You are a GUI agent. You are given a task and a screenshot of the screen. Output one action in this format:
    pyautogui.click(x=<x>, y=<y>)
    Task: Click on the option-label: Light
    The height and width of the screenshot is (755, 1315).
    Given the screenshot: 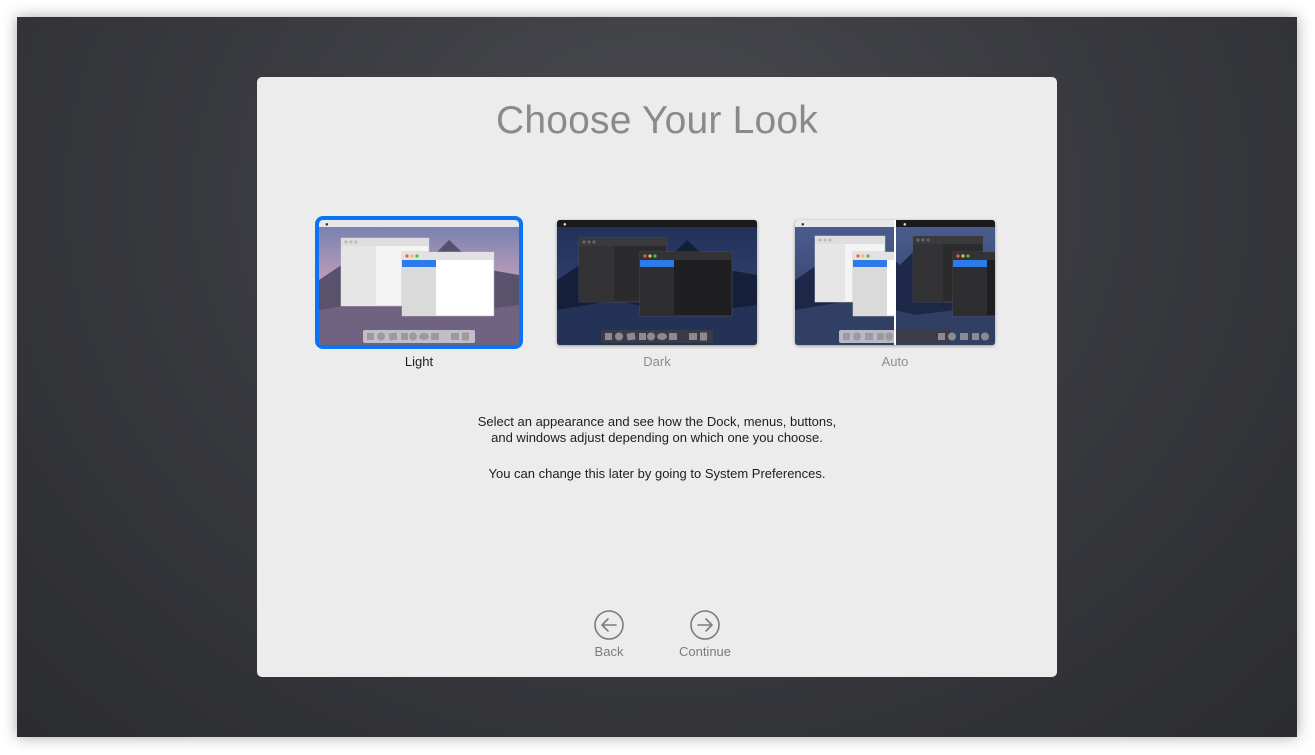 What is the action you would take?
    pyautogui.click(x=419, y=361)
    